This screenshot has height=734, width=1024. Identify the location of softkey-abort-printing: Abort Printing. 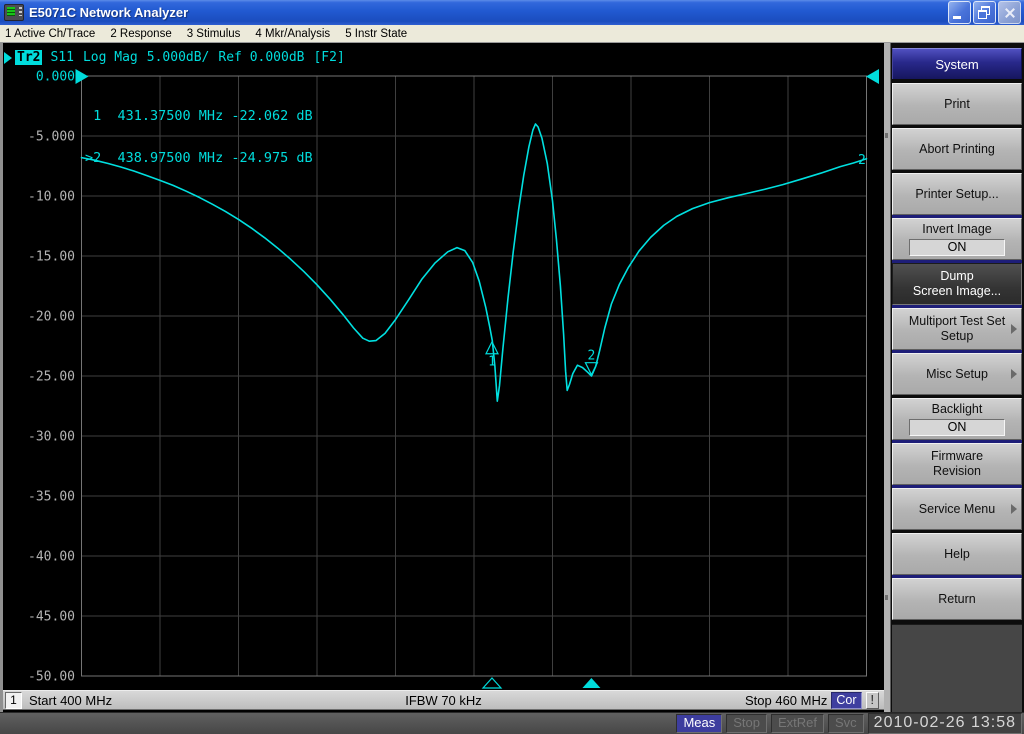
(957, 149).